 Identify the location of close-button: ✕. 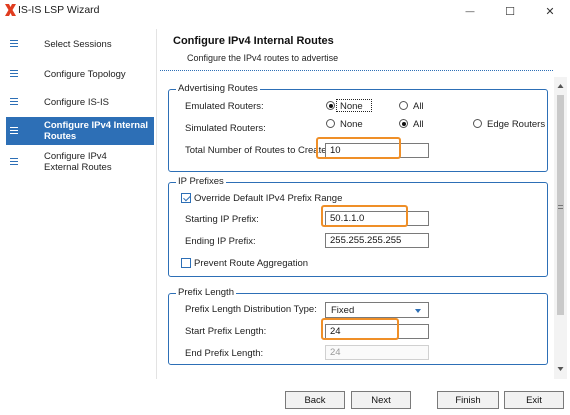
(550, 11).